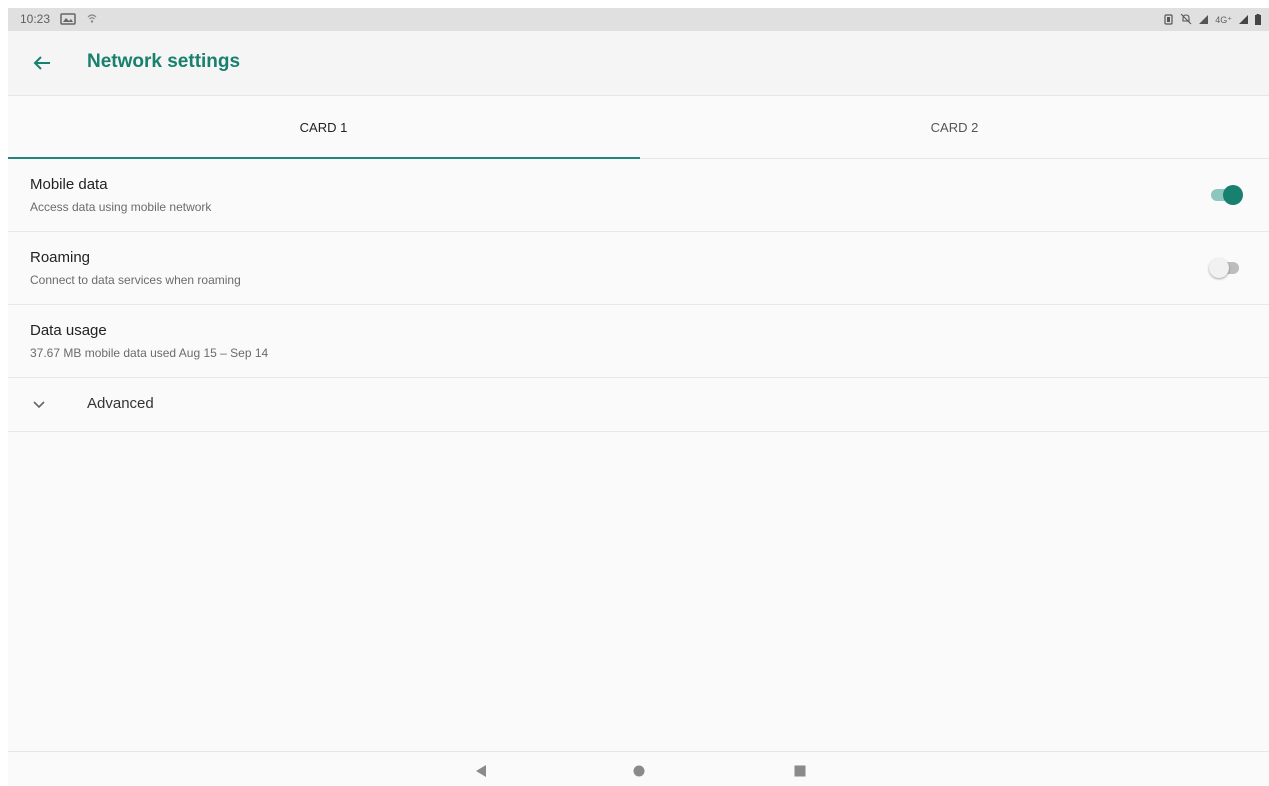 The height and width of the screenshot is (786, 1269). I want to click on mobile-data-toggle, so click(1226, 195).